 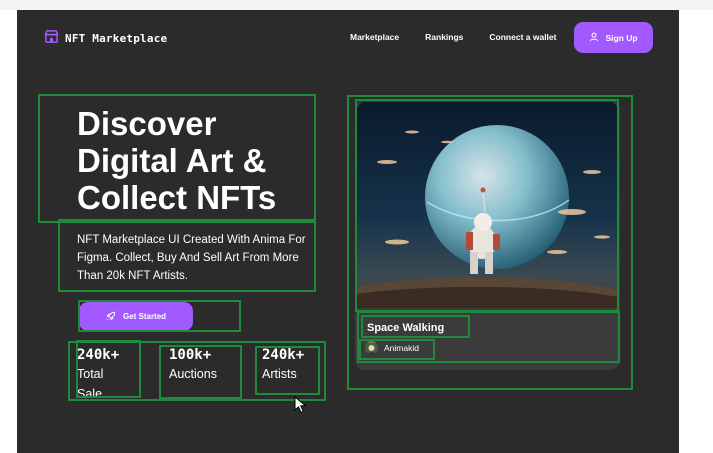 What do you see at coordinates (147, 123) in the screenshot?
I see `hero-title-line: Discover` at bounding box center [147, 123].